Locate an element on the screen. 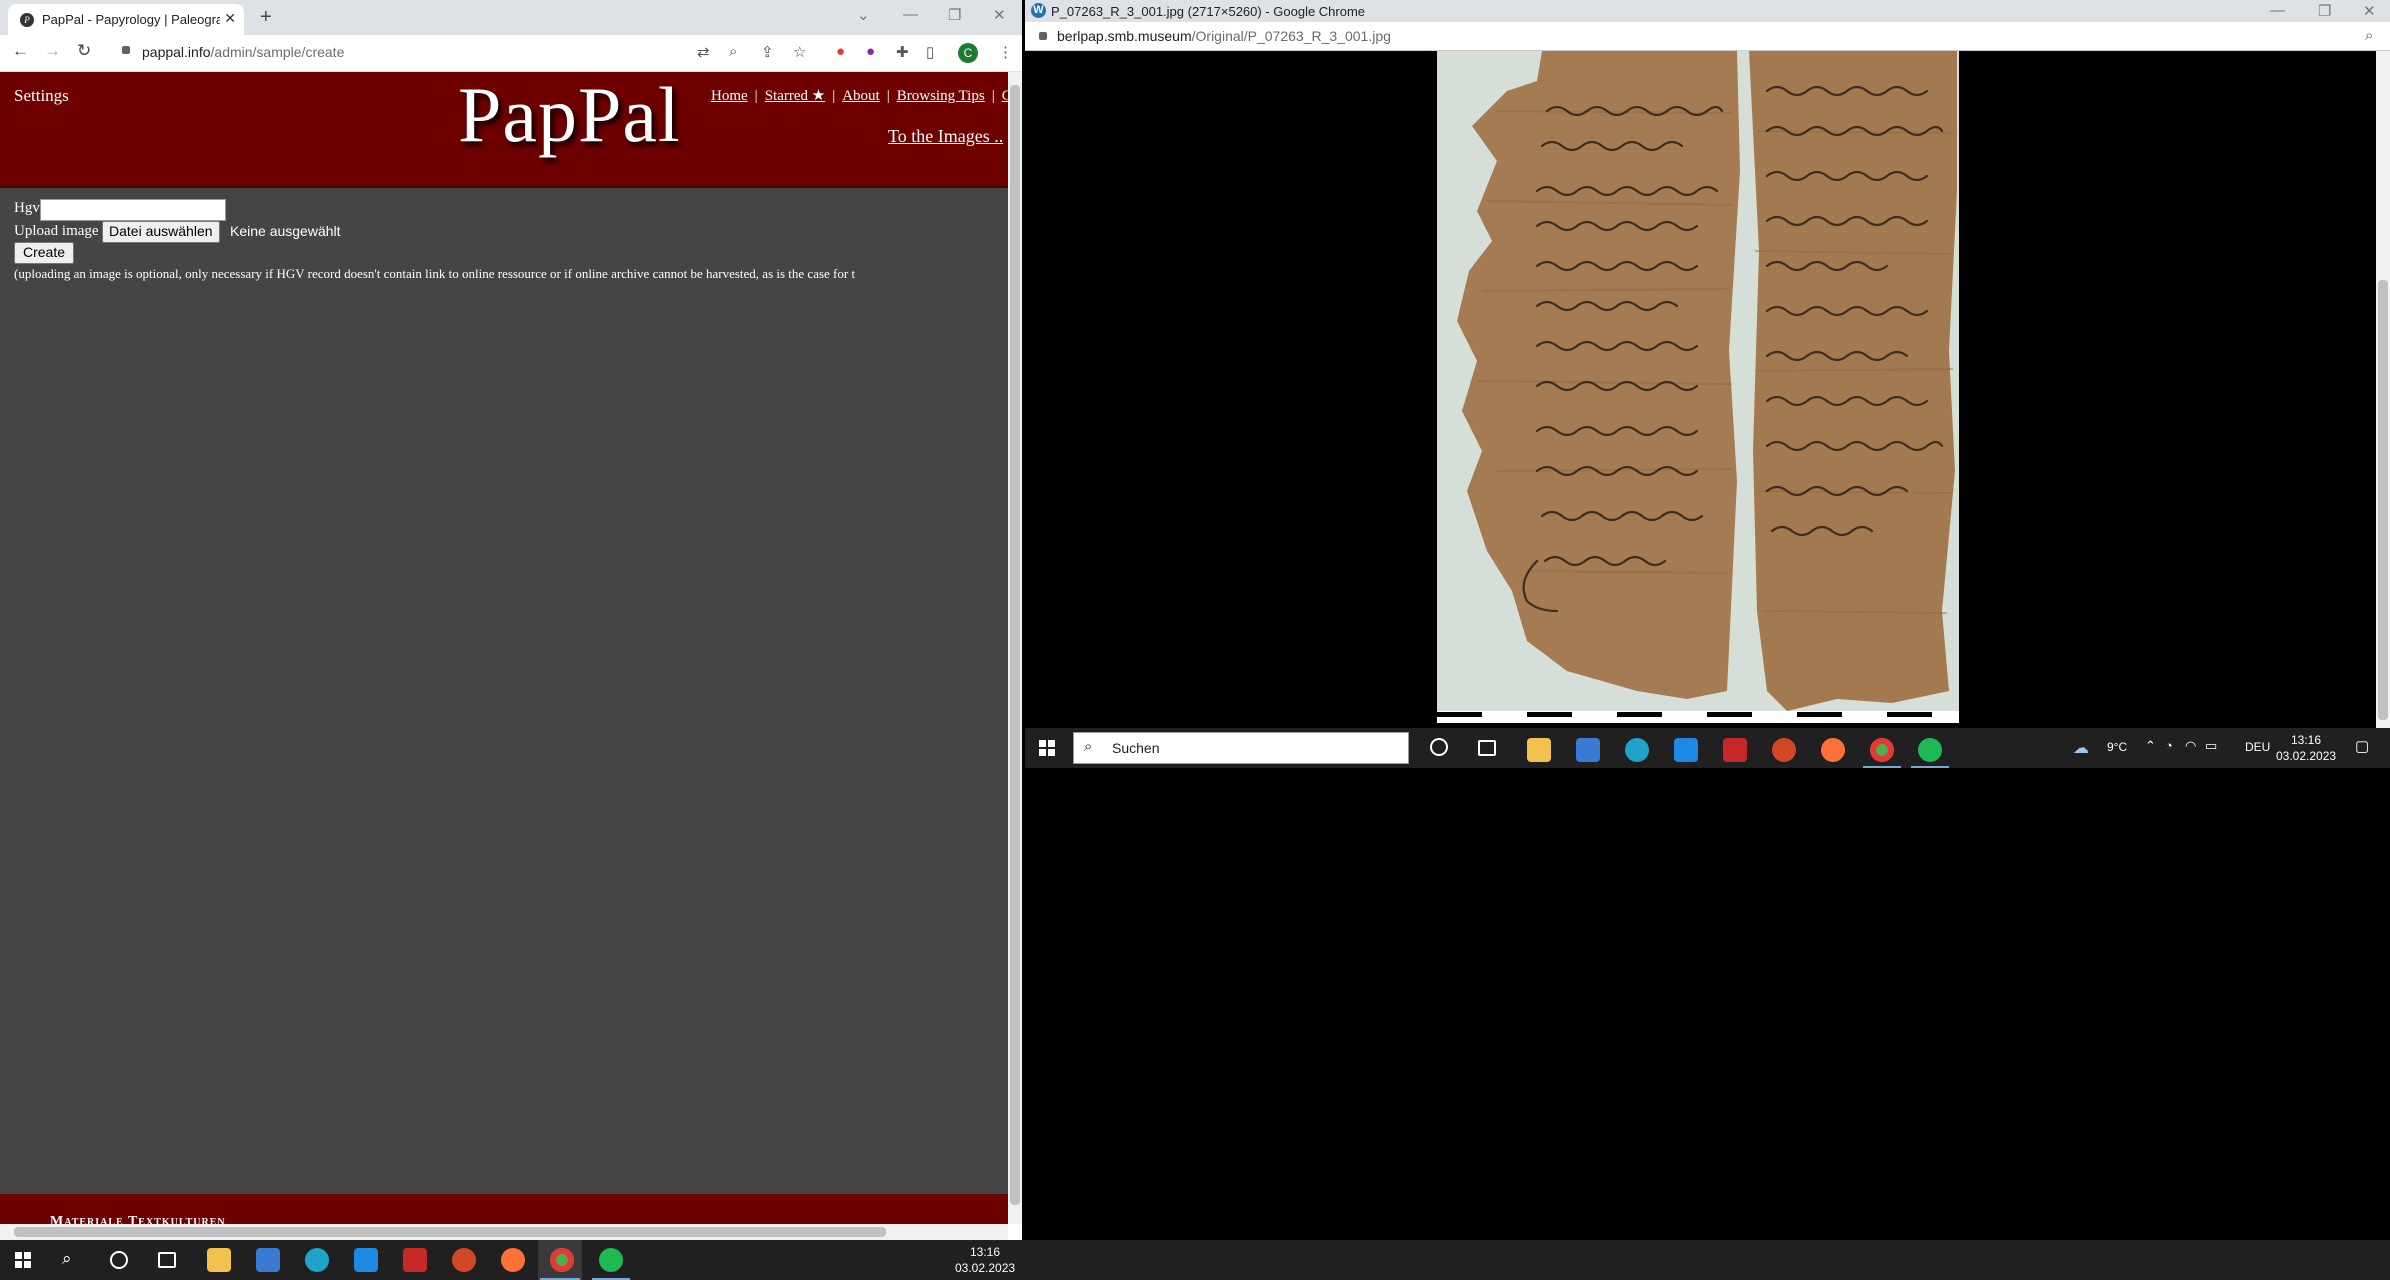 The width and height of the screenshot is (2390, 1280). upload-image-label: Upload image is located at coordinates (56, 231).